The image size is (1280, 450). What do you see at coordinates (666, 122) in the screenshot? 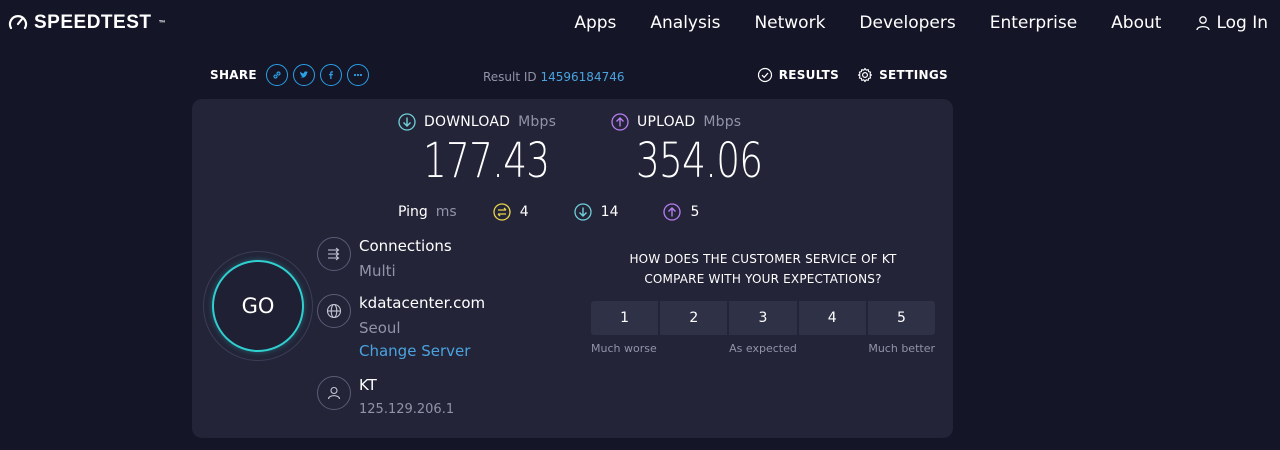
I see `upload-label: UPLOAD` at bounding box center [666, 122].